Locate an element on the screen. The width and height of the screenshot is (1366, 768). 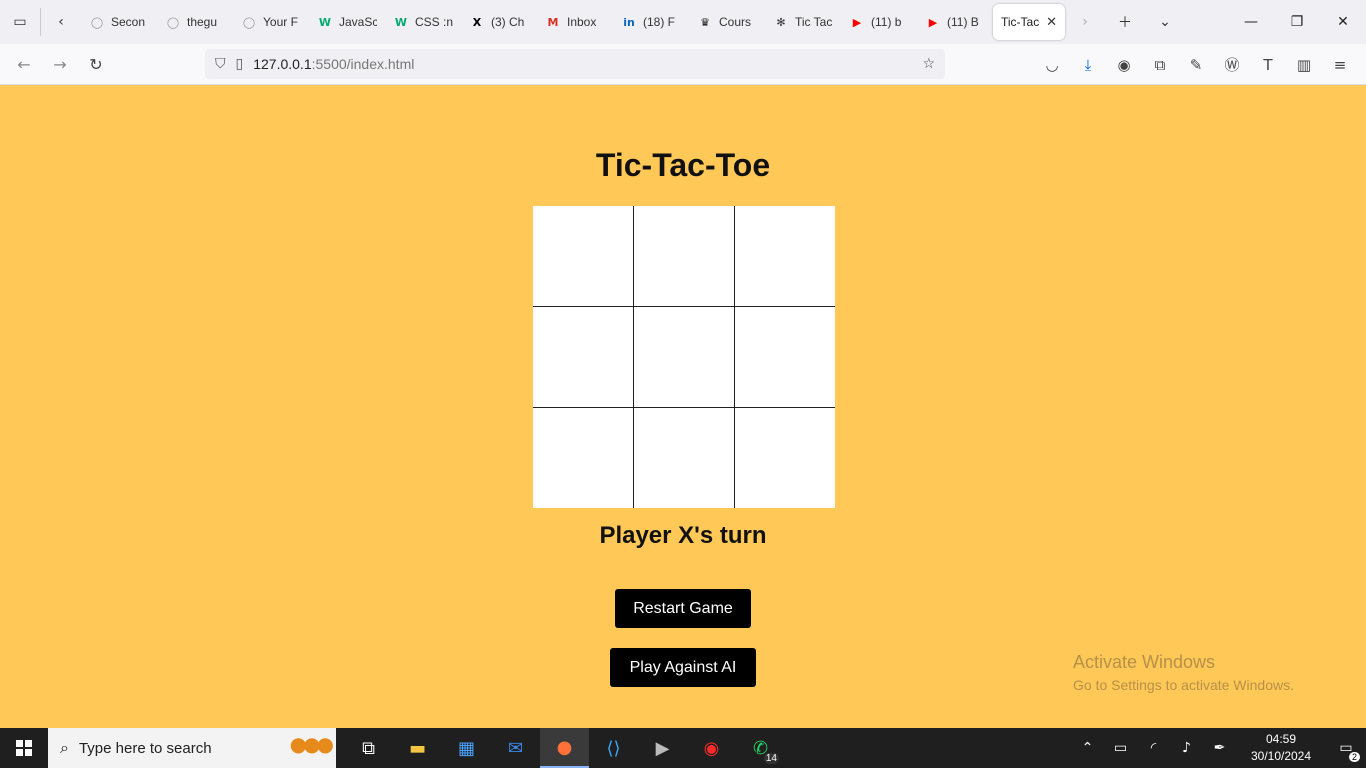
tab-label: (18) F is located at coordinates (659, 22).